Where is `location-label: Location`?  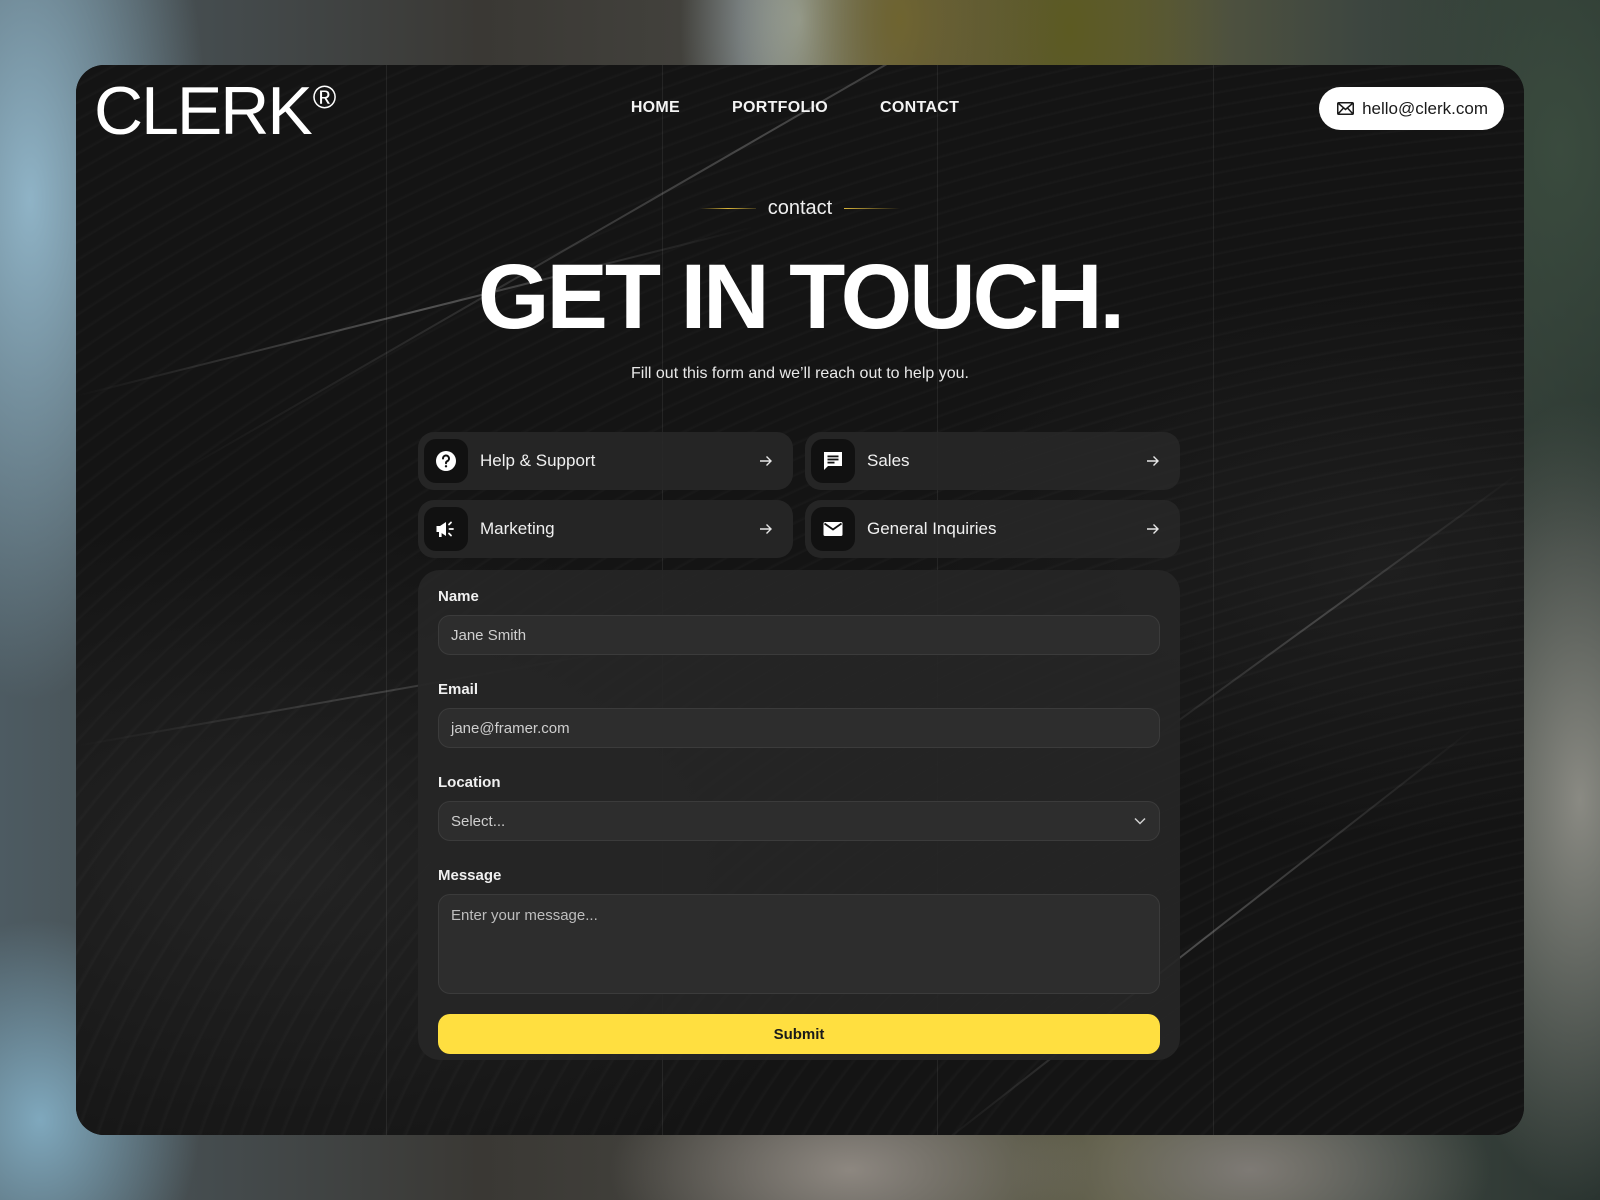
location-label: Location is located at coordinates (469, 782).